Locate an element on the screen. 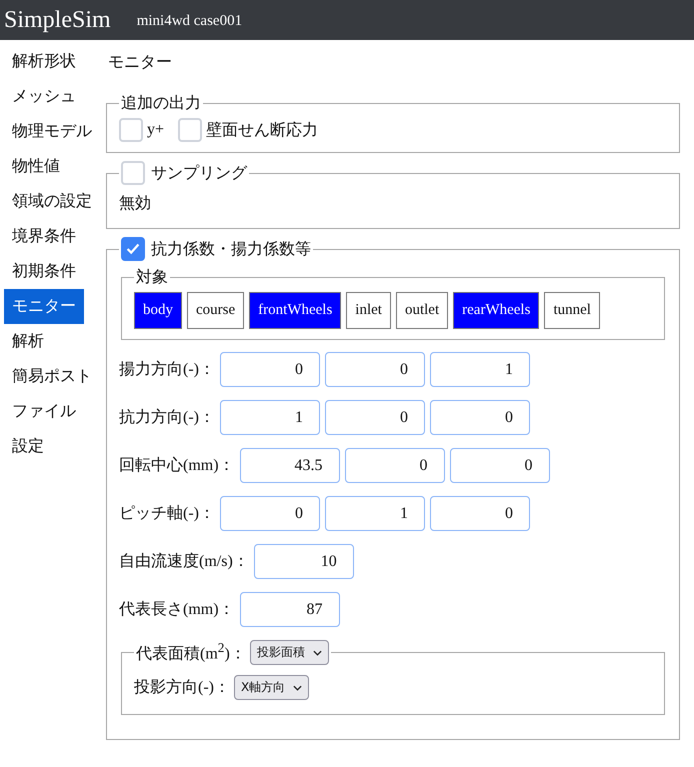 This screenshot has height=767, width=694. target-toggle: body is located at coordinates (158, 310).